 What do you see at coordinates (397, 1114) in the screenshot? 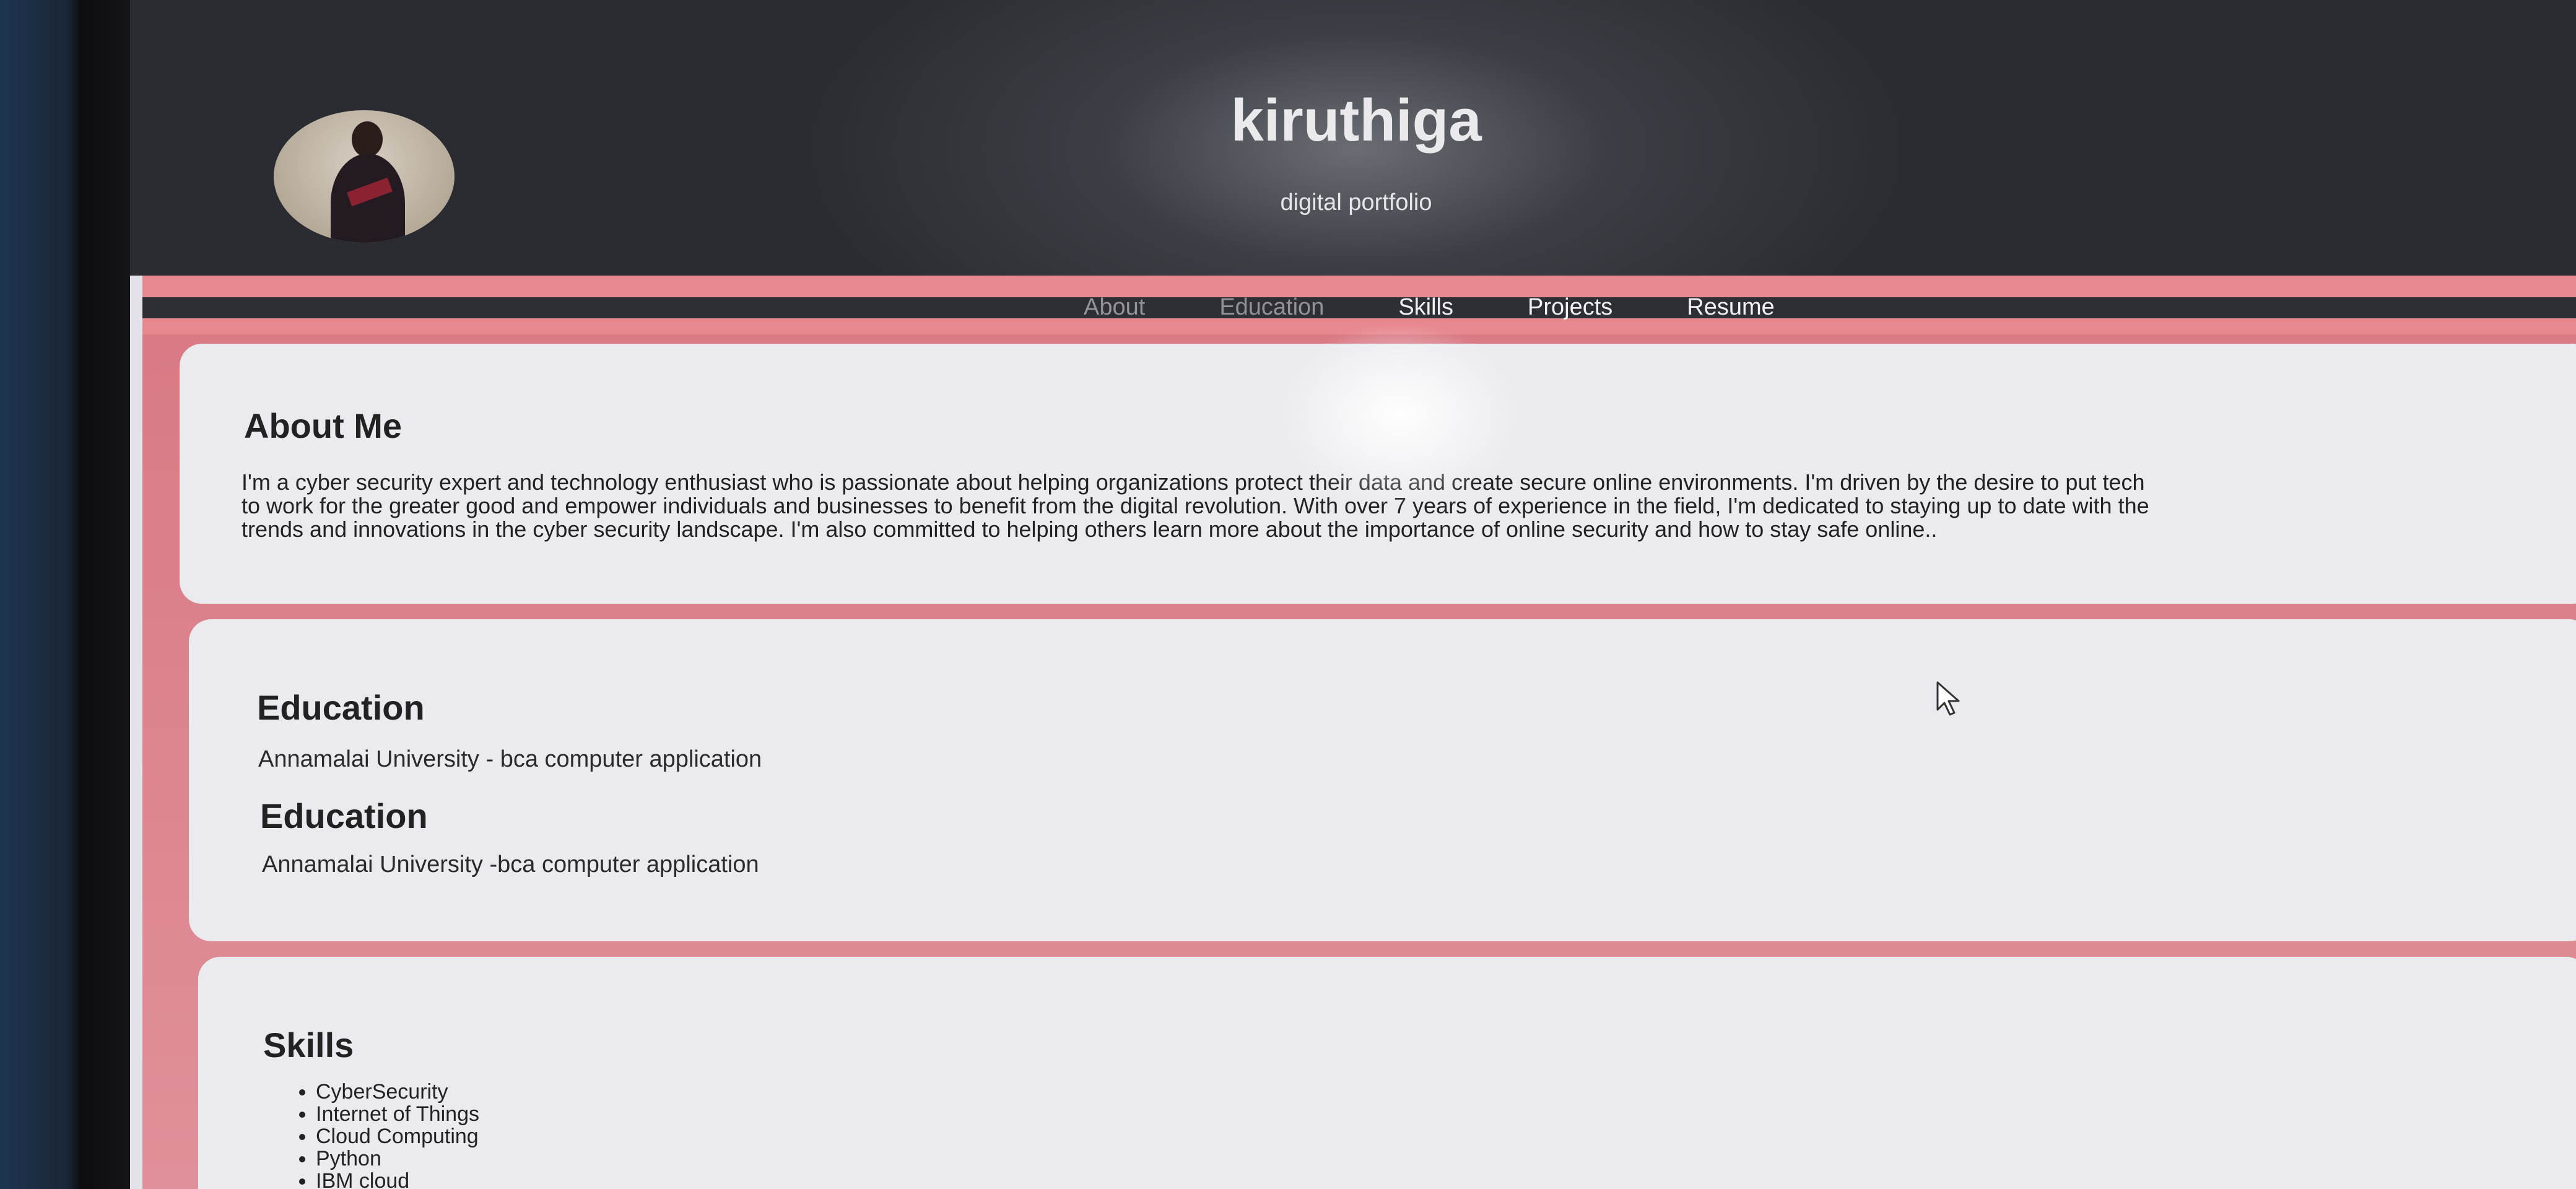
I see `skill-item: Internet of Things` at bounding box center [397, 1114].